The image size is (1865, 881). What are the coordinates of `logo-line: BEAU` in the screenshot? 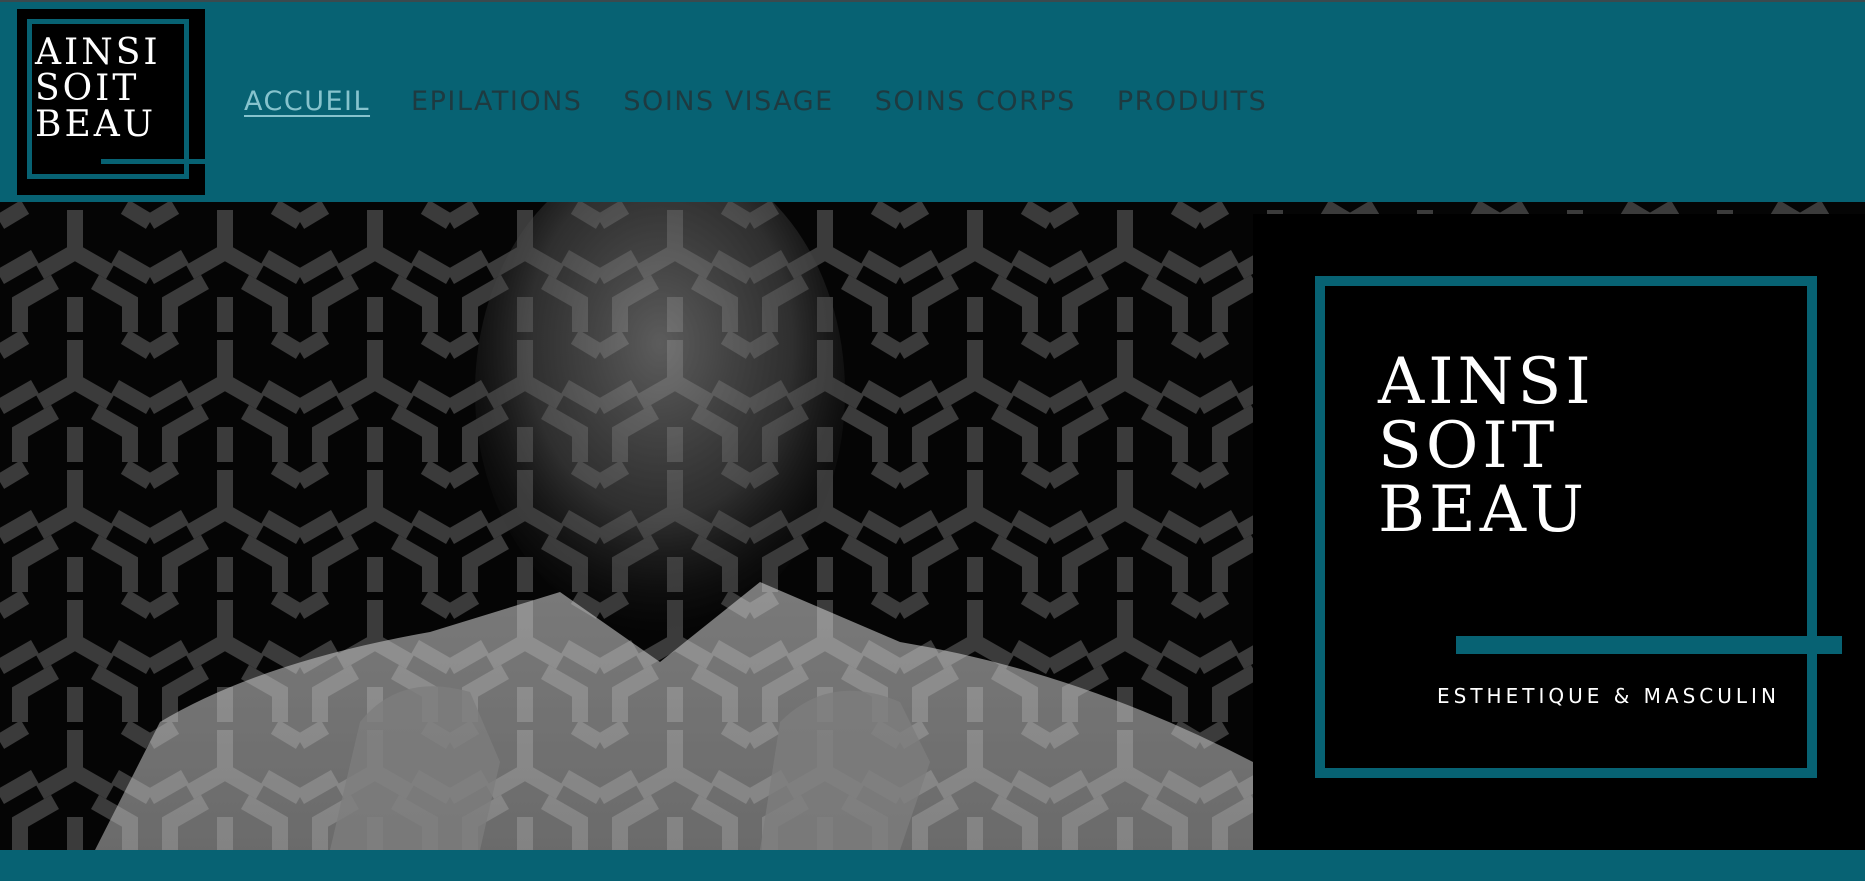 It's located at (96, 124).